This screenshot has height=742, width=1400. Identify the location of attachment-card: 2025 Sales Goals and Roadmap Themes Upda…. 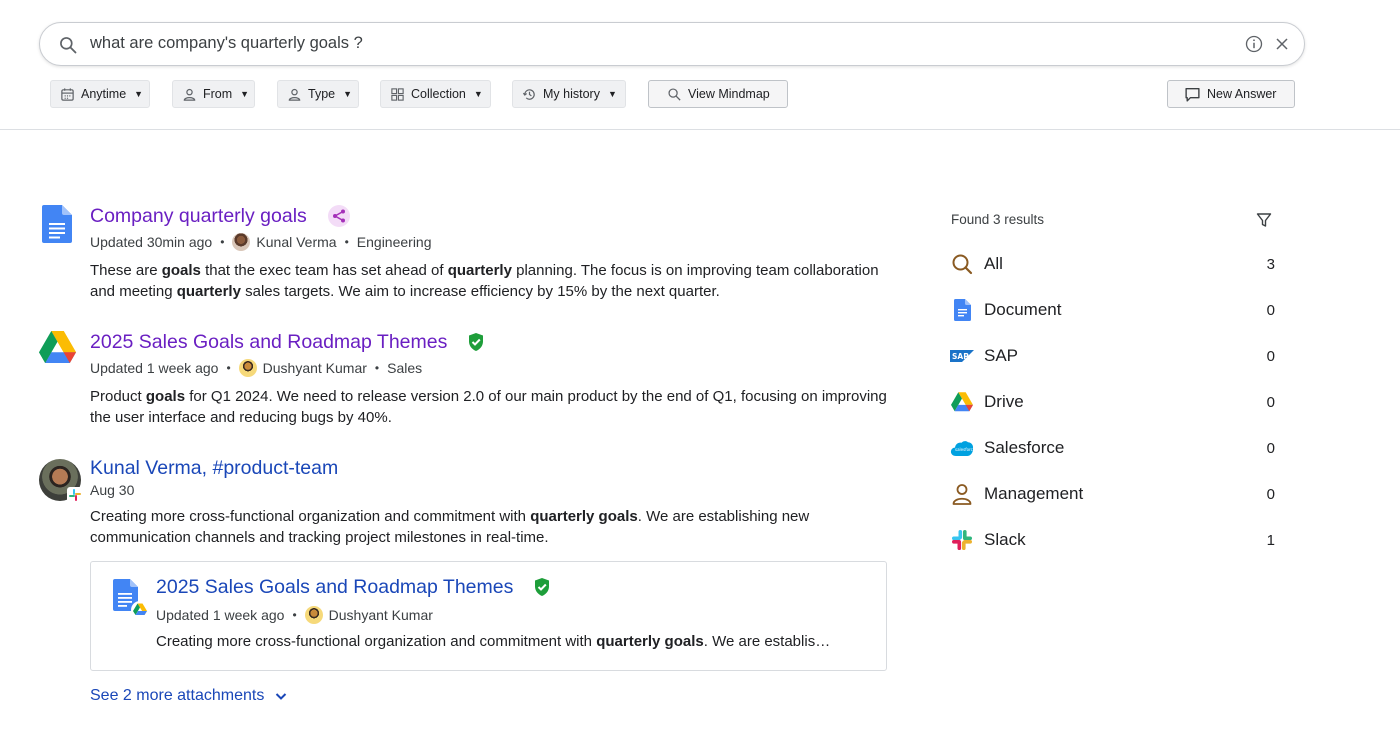
(488, 616).